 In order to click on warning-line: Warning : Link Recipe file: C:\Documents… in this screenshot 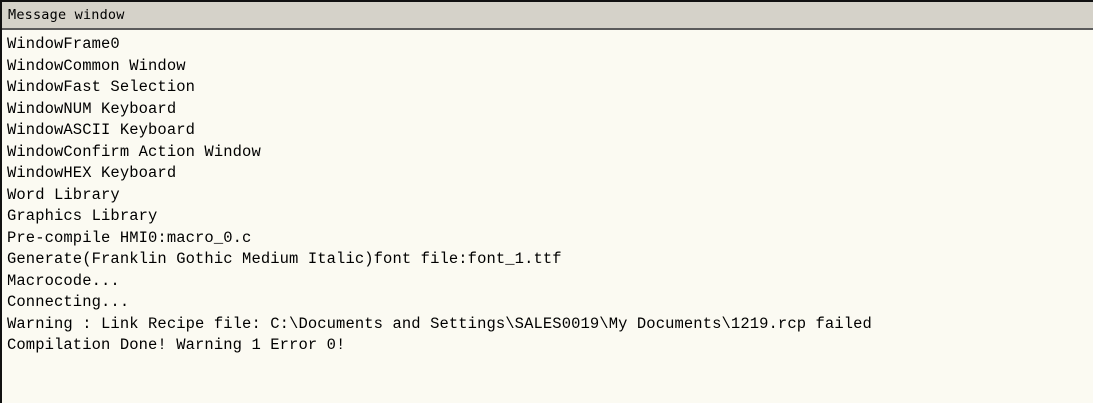, I will do `click(439, 323)`.